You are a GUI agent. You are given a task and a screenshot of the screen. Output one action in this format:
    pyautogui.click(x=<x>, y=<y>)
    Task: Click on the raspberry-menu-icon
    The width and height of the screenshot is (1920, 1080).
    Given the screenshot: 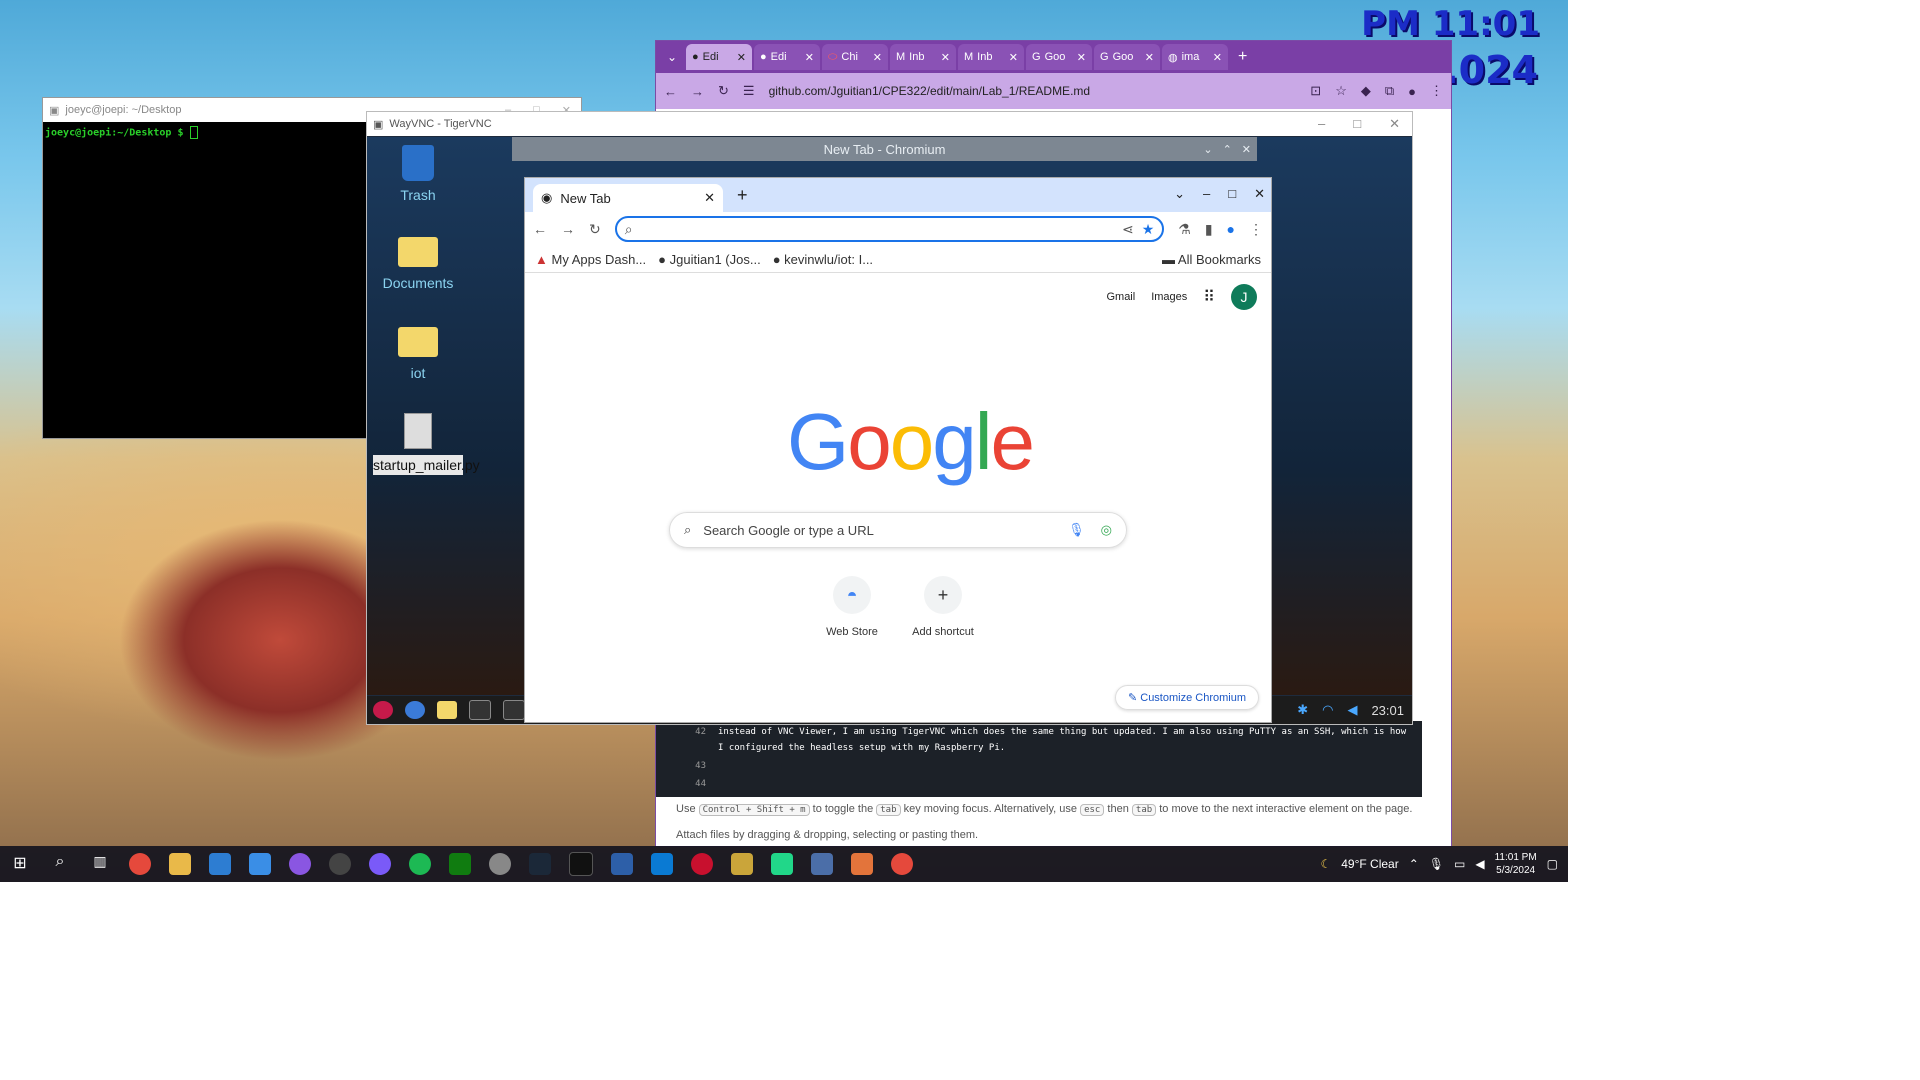 What is the action you would take?
    pyautogui.click(x=383, y=710)
    